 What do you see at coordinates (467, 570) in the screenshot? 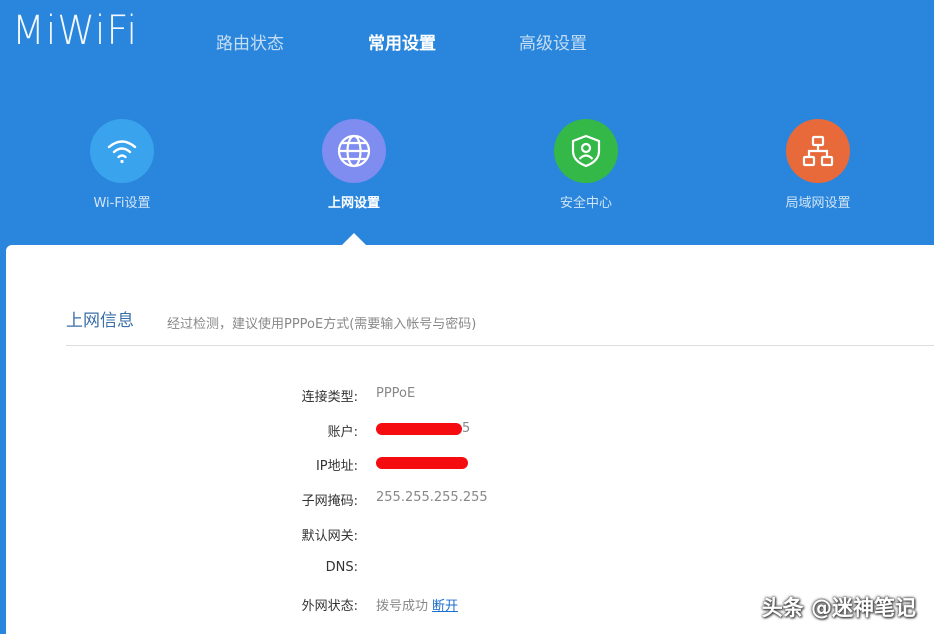
I see `info-row-dns: DNS:` at bounding box center [467, 570].